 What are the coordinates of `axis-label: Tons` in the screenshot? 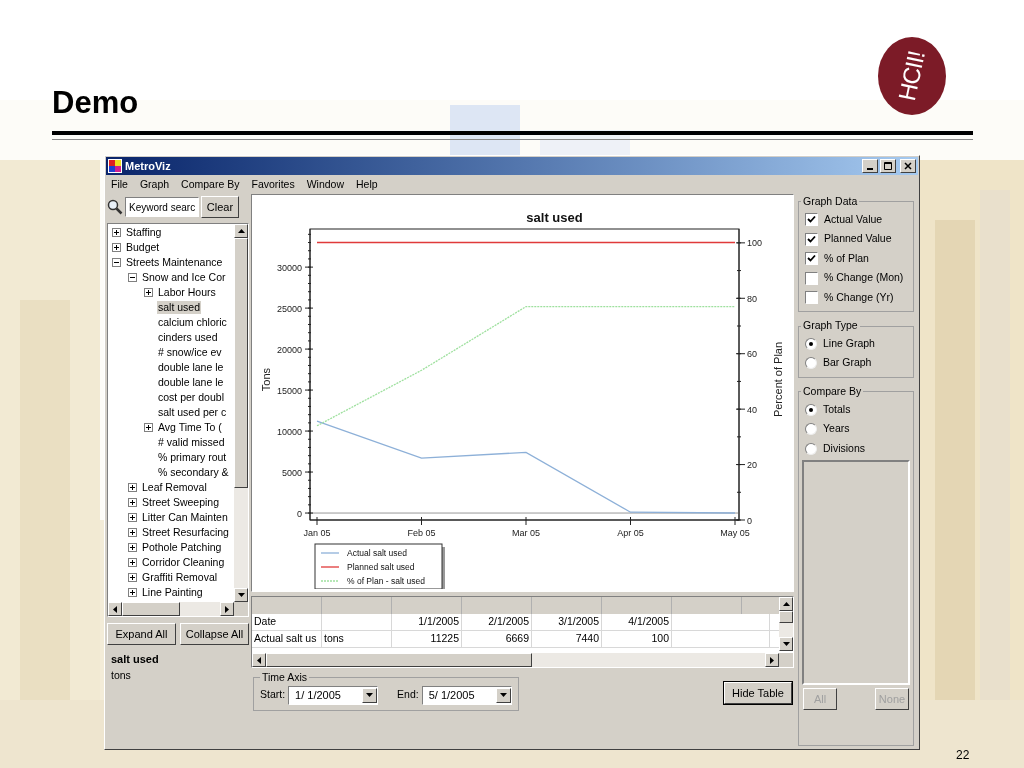 It's located at (266, 379).